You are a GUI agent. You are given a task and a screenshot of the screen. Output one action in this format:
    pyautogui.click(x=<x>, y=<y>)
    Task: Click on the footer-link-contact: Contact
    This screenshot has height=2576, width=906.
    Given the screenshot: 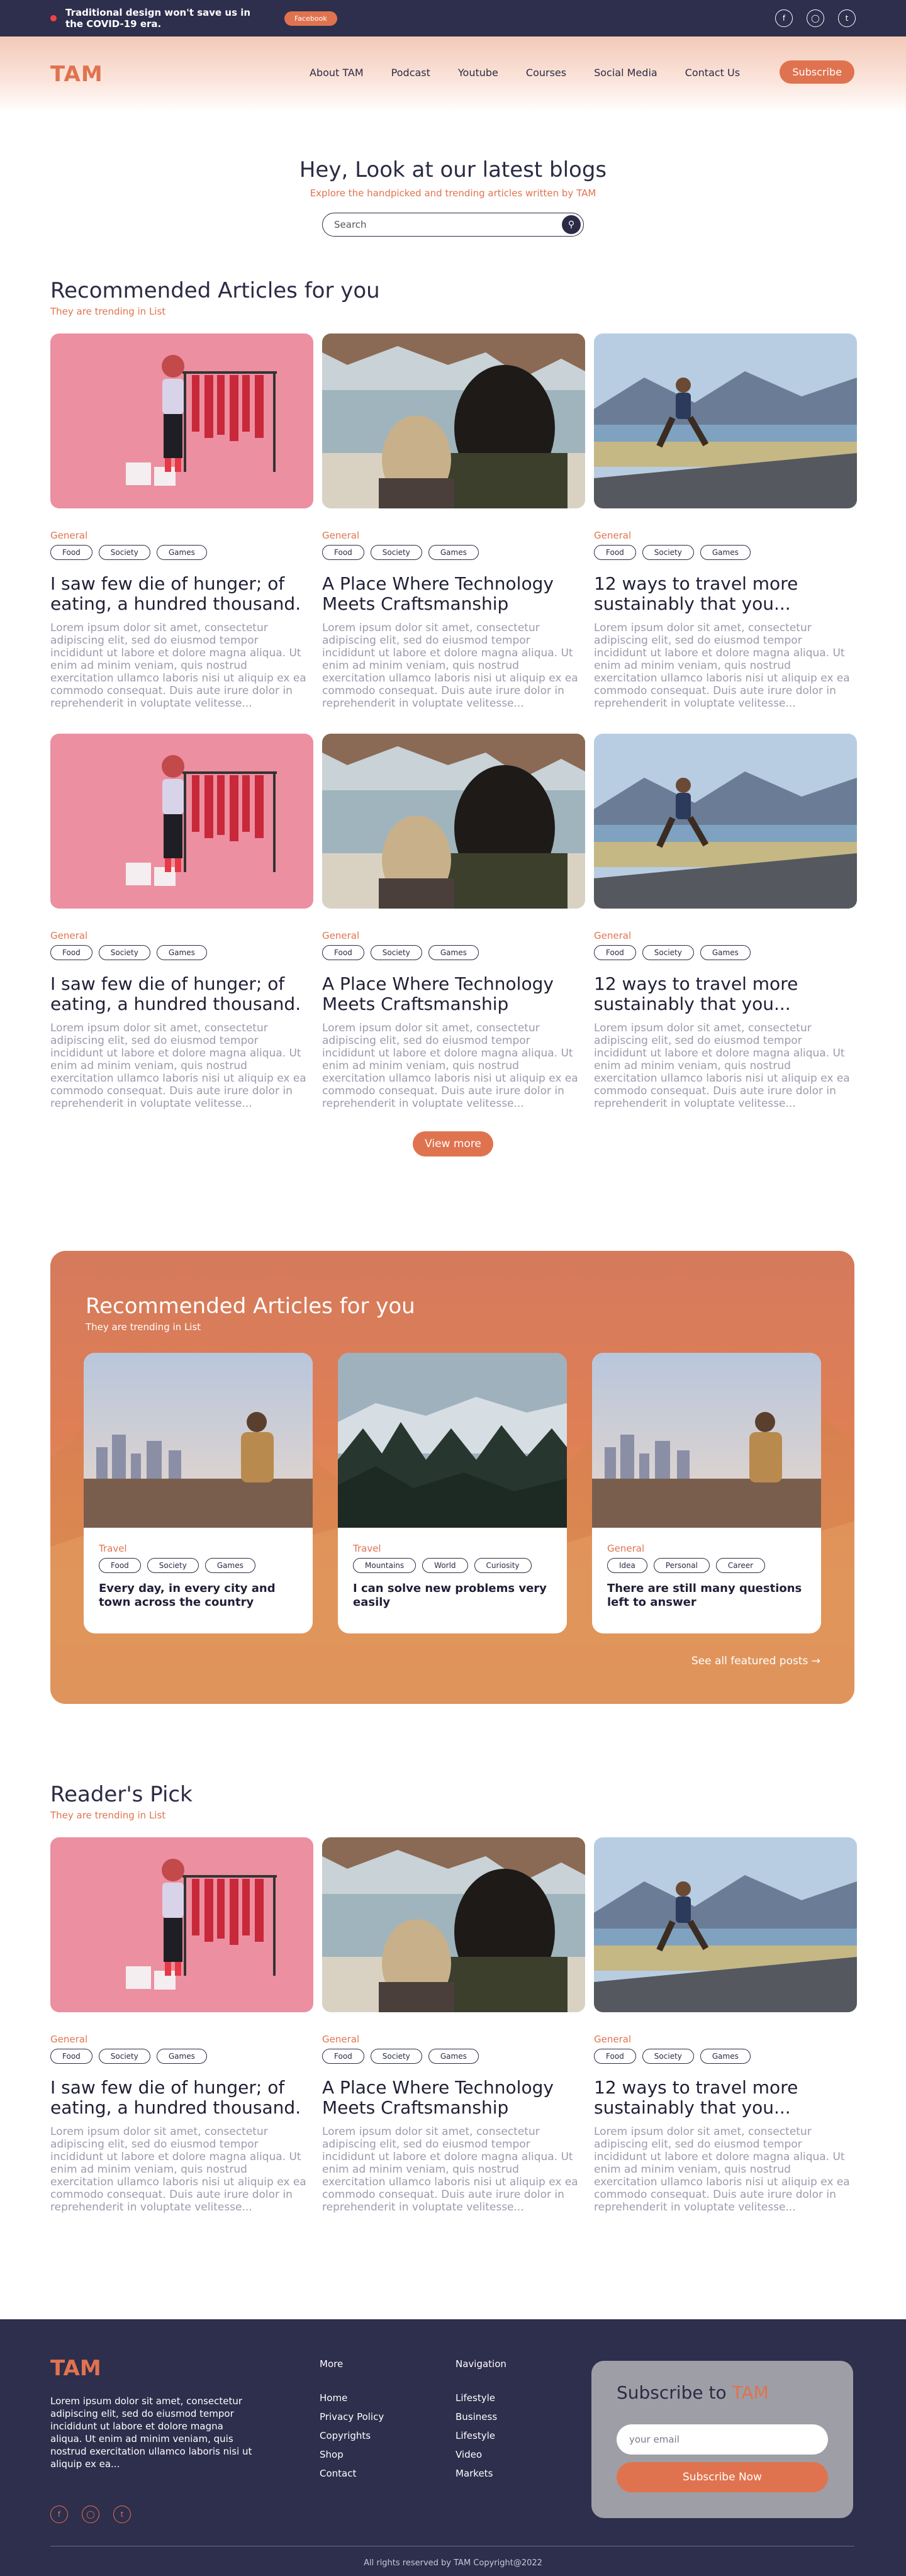 What is the action you would take?
    pyautogui.click(x=352, y=2473)
    